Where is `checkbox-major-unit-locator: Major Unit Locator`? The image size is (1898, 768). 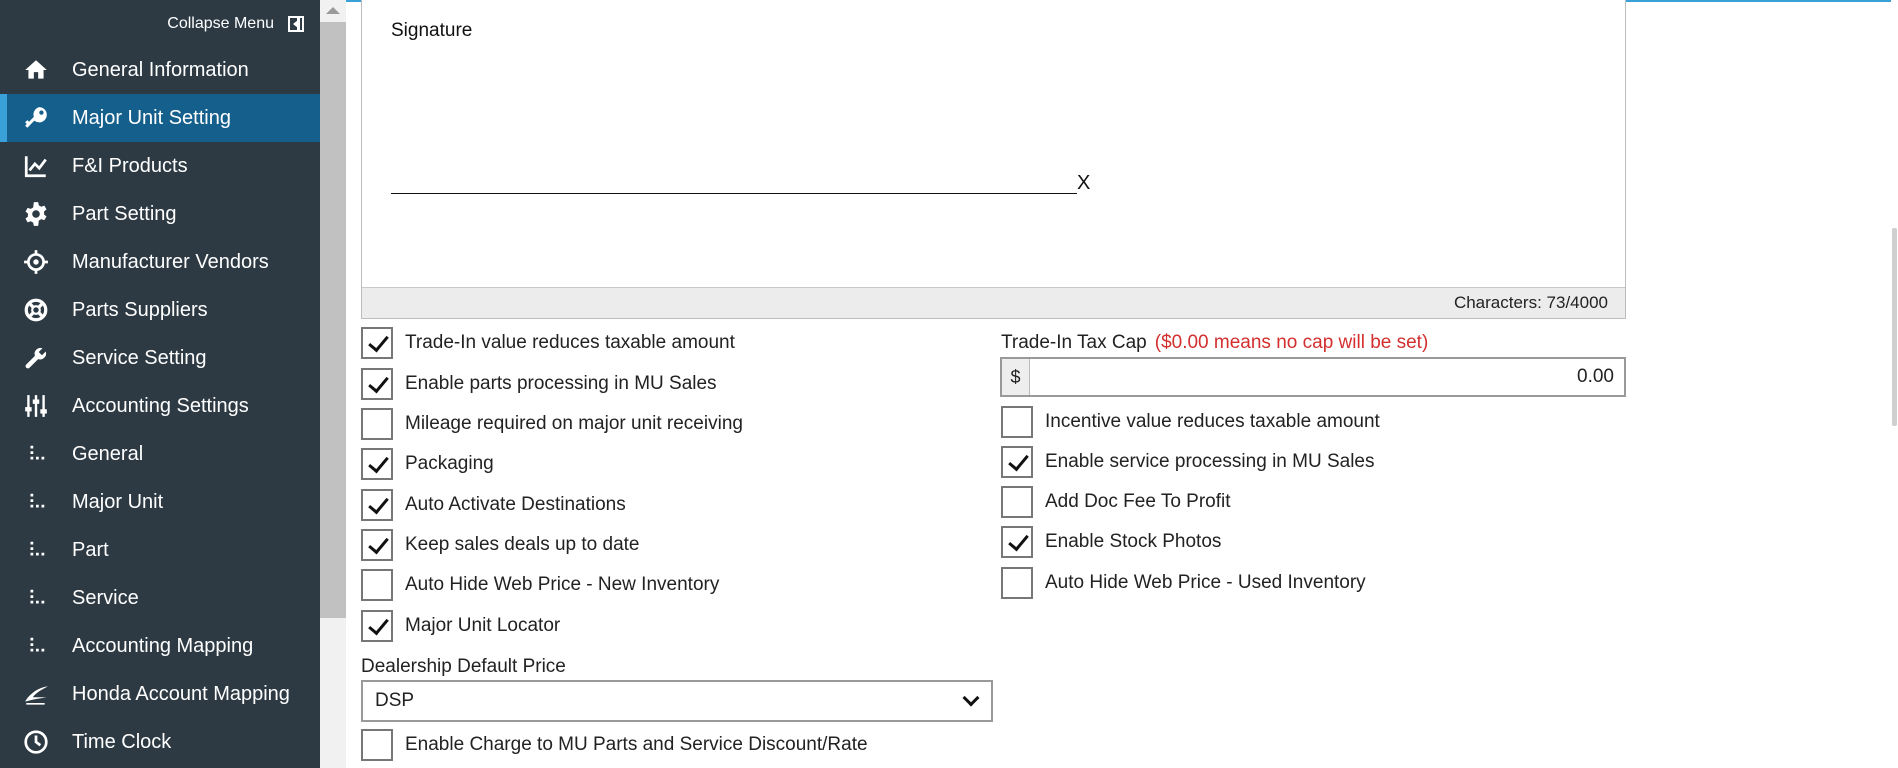 checkbox-major-unit-locator: Major Unit Locator is located at coordinates (460, 626).